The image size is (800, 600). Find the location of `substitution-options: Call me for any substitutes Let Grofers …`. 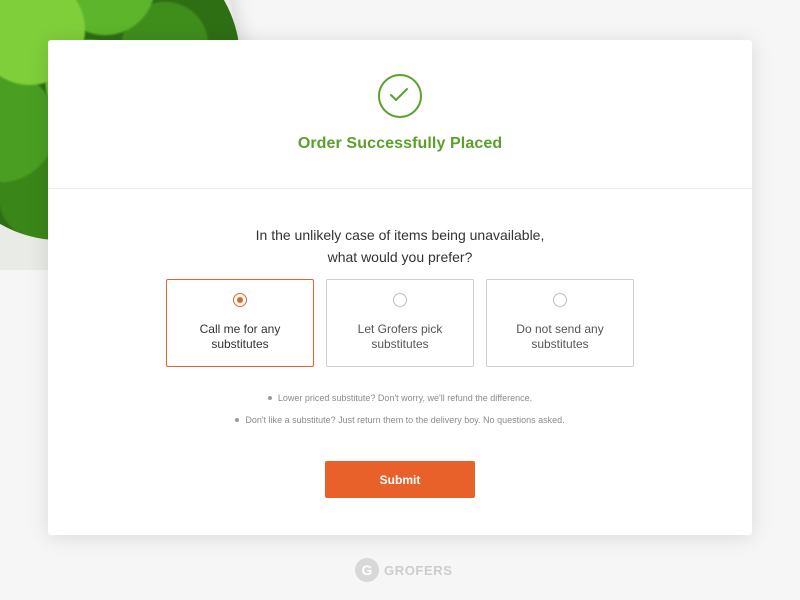

substitution-options: Call me for any substitutes Let Grofers … is located at coordinates (401, 323).